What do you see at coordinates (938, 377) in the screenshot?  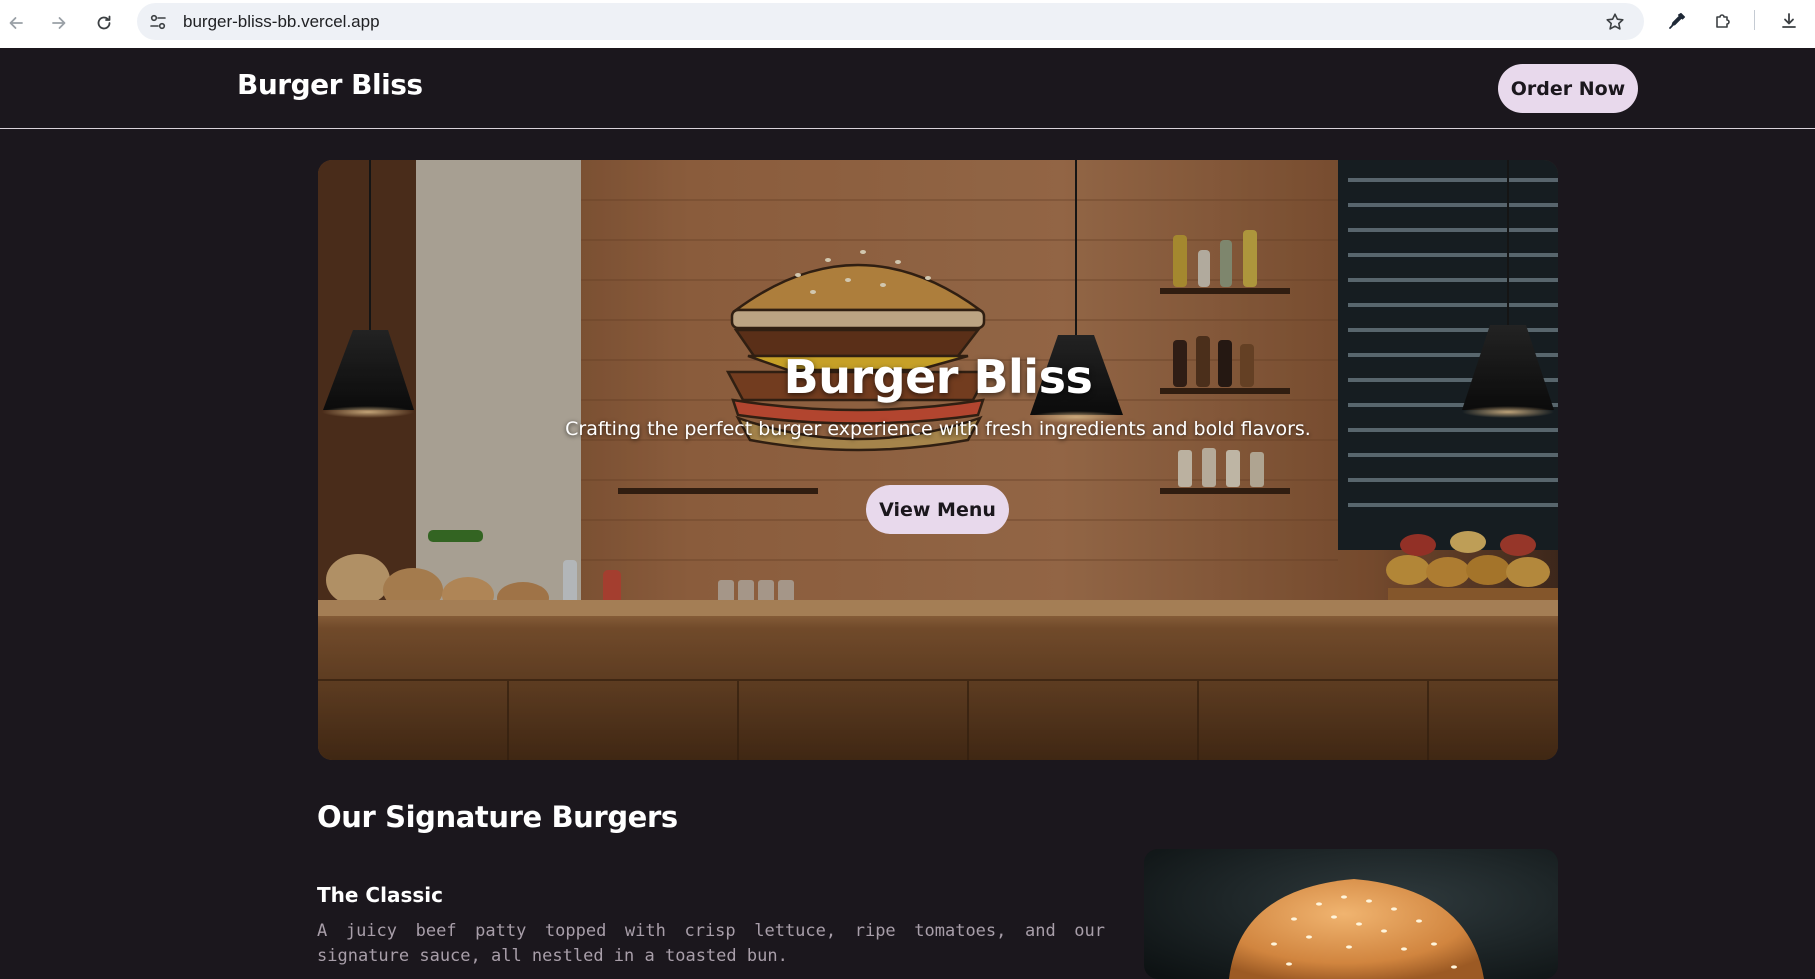 I see `hero-title: Burger Bliss` at bounding box center [938, 377].